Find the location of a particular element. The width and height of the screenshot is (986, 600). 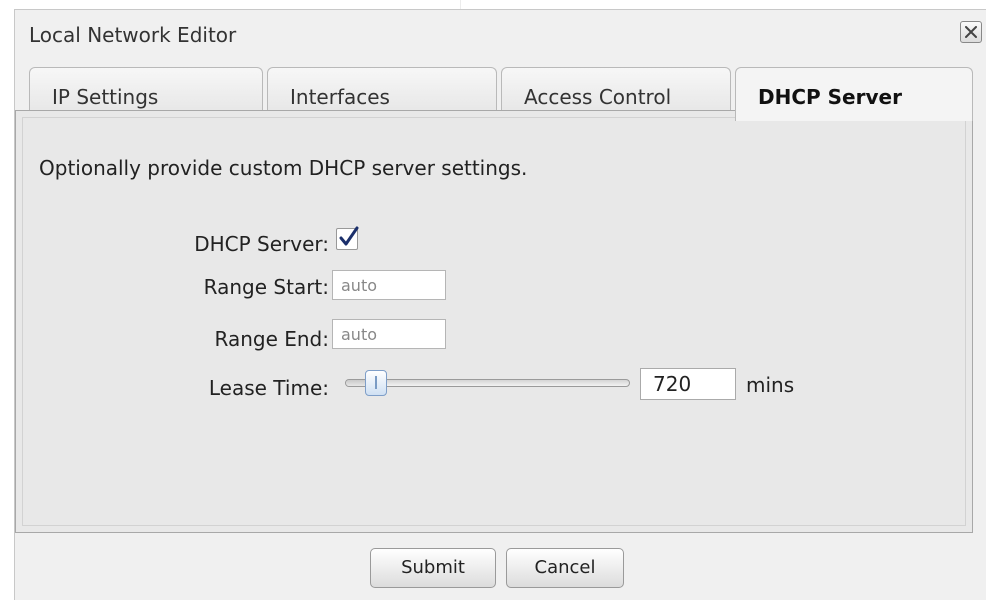

lease-time-slider is located at coordinates (487, 383).